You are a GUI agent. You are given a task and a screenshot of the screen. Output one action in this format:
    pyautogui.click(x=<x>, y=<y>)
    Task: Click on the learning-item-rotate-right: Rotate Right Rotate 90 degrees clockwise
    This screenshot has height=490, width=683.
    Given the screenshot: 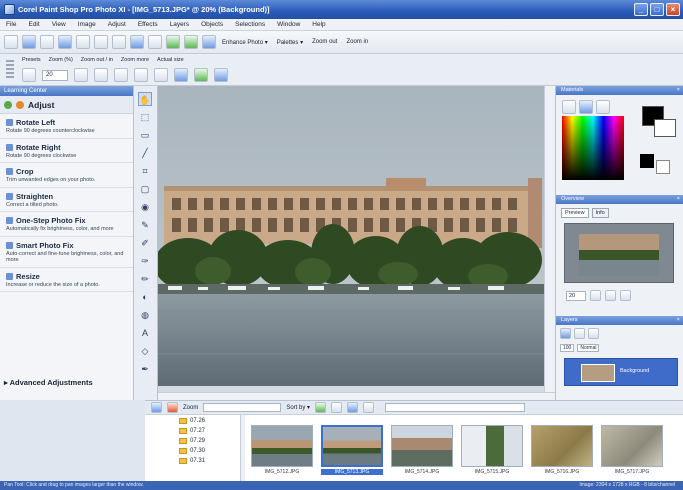 What is the action you would take?
    pyautogui.click(x=66, y=151)
    